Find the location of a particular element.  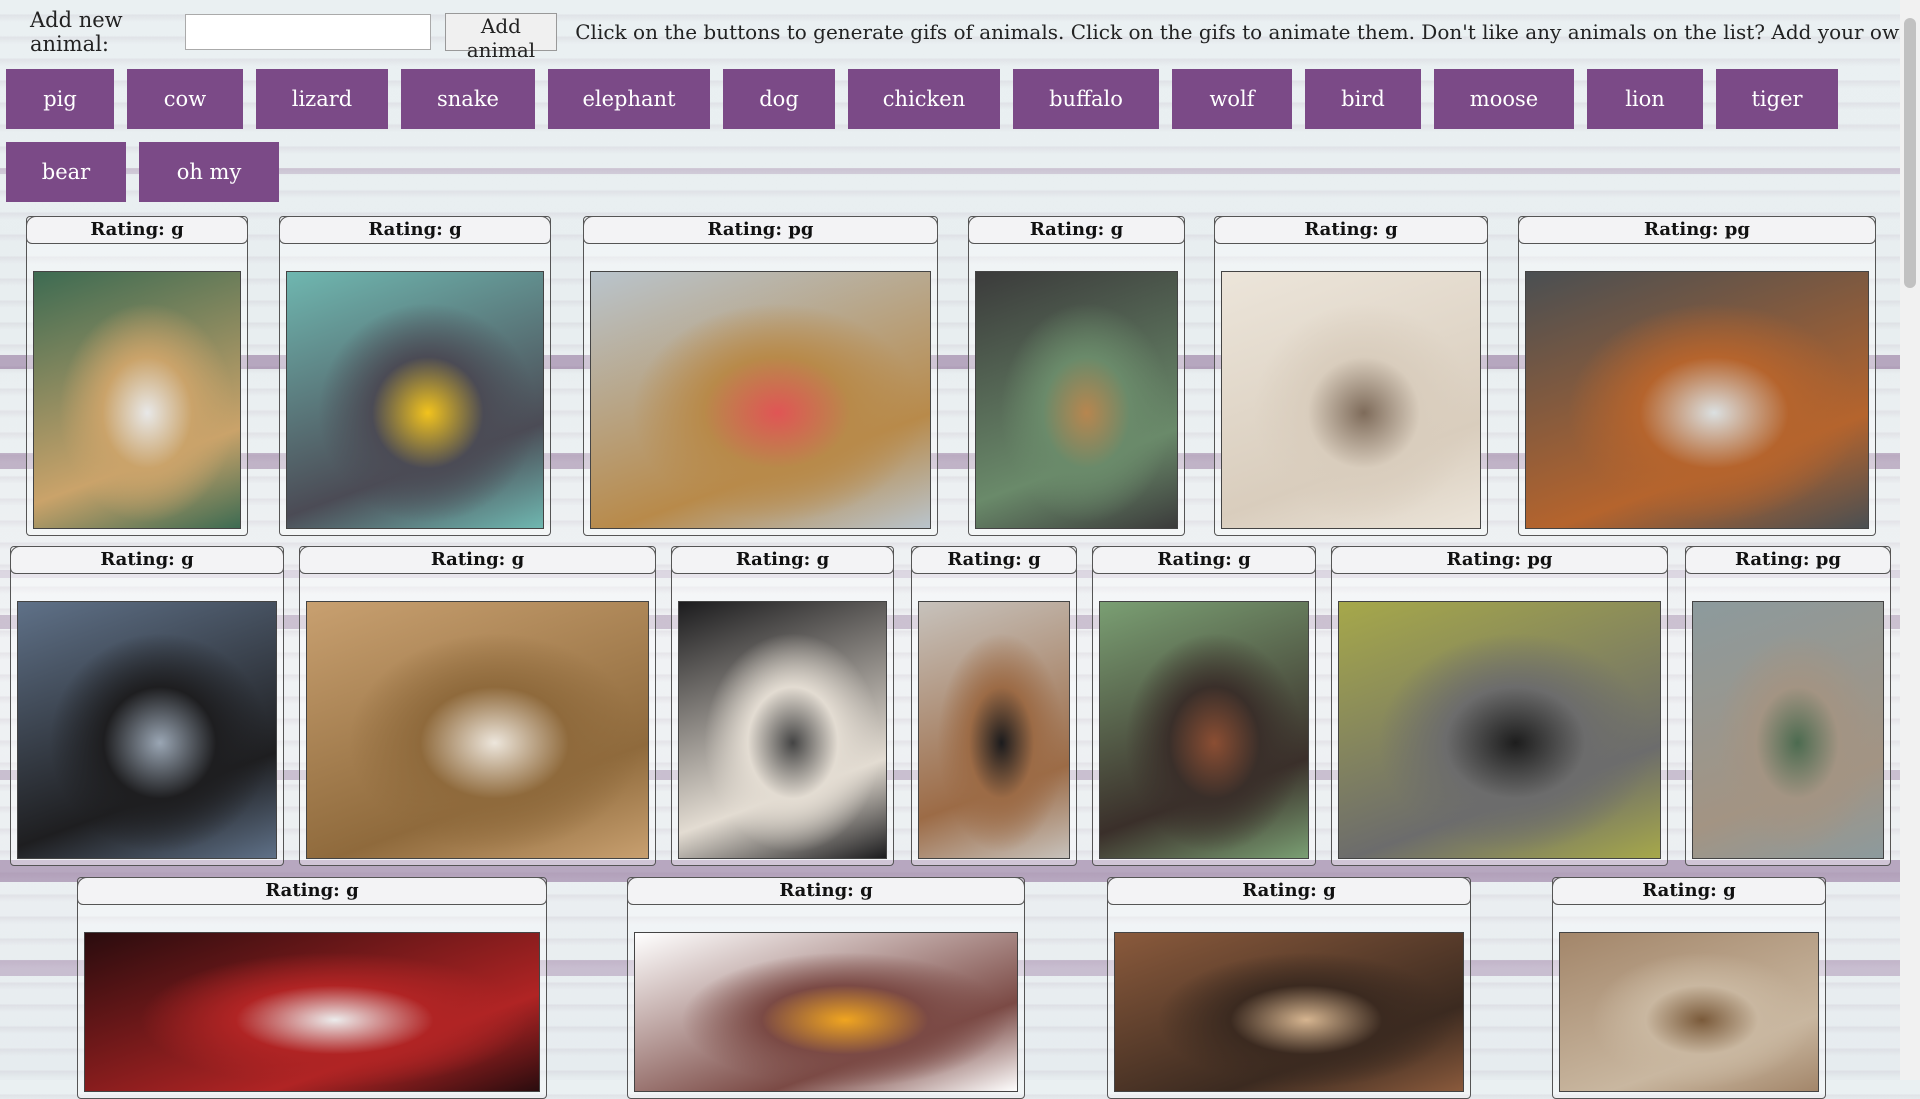

animal-button-moose: moose is located at coordinates (1504, 99).